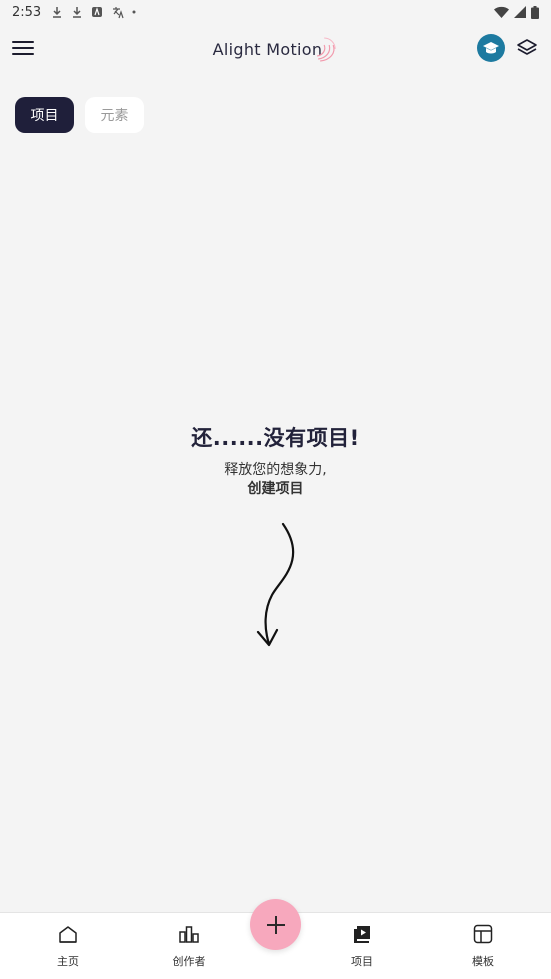 The image size is (551, 979). Describe the element at coordinates (189, 961) in the screenshot. I see `nav-creators-label: 创作者` at that location.